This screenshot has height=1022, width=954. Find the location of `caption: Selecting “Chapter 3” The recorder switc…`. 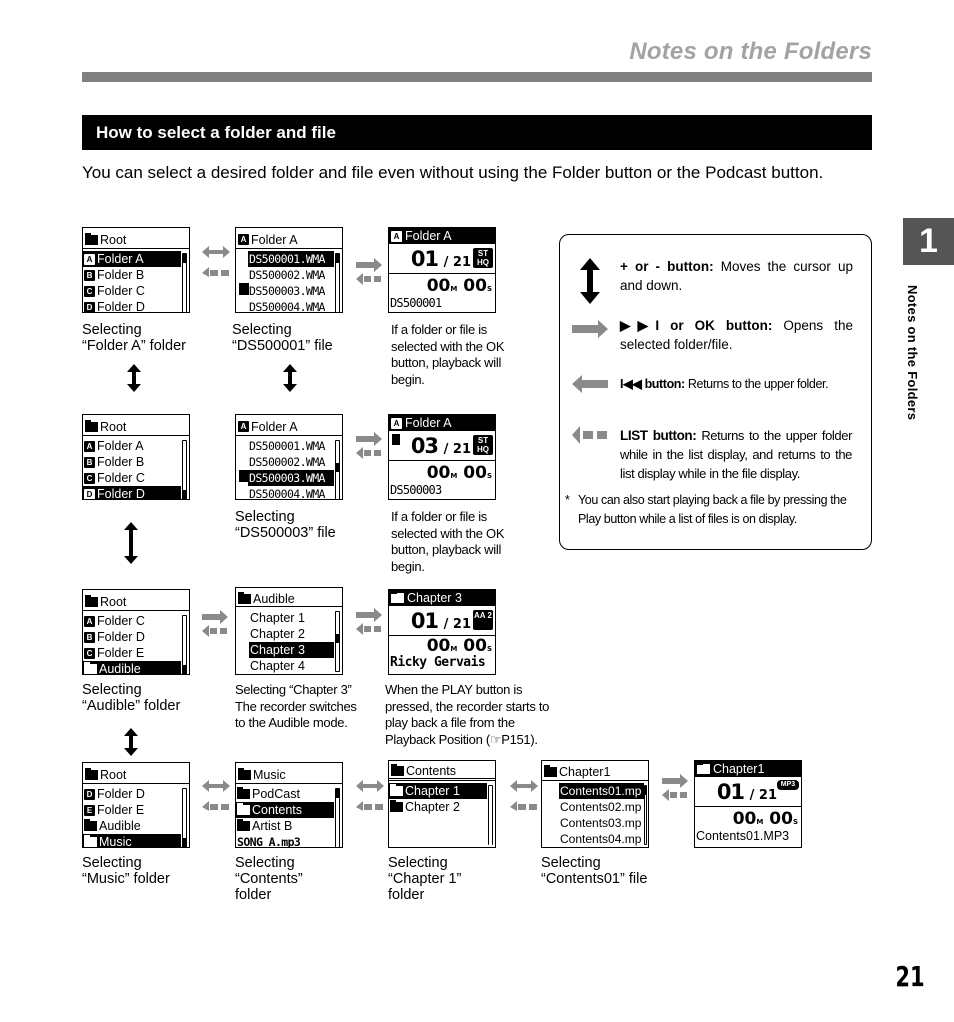

caption: Selecting “Chapter 3” The recorder switc… is located at coordinates (296, 706).